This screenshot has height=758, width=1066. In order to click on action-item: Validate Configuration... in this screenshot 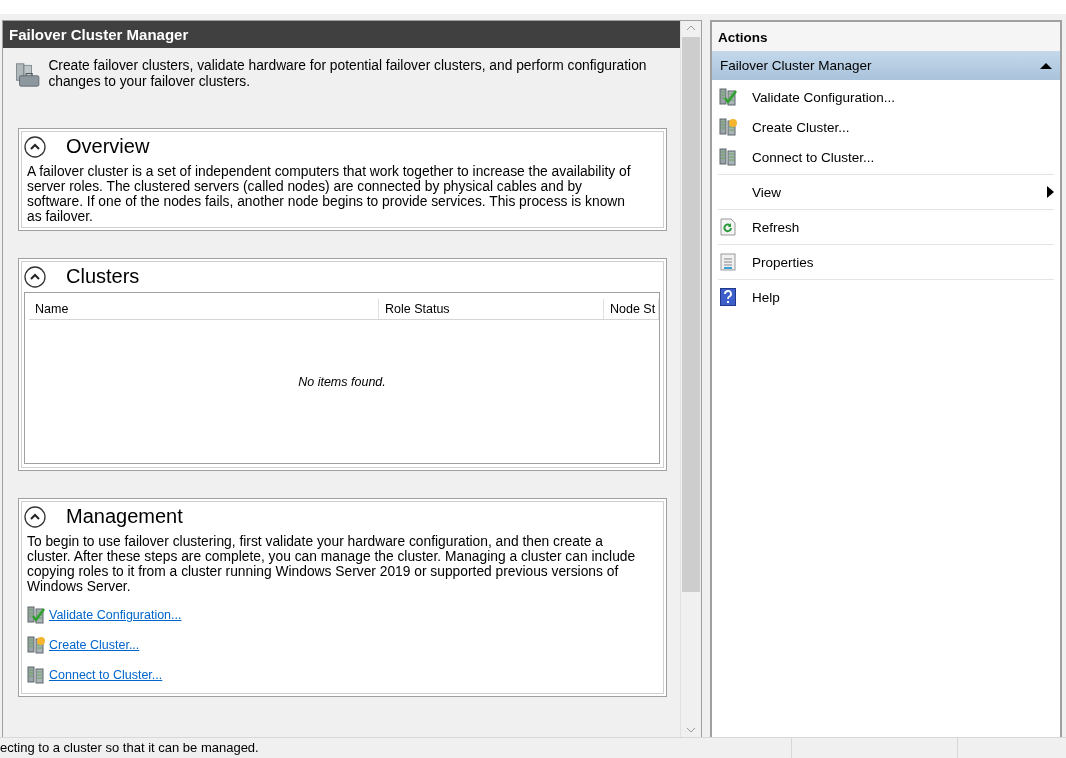, I will do `click(886, 97)`.